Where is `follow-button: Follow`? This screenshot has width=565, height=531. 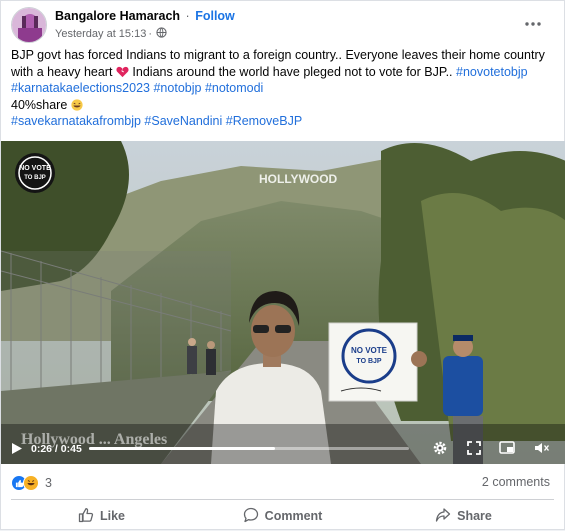 follow-button: Follow is located at coordinates (215, 16).